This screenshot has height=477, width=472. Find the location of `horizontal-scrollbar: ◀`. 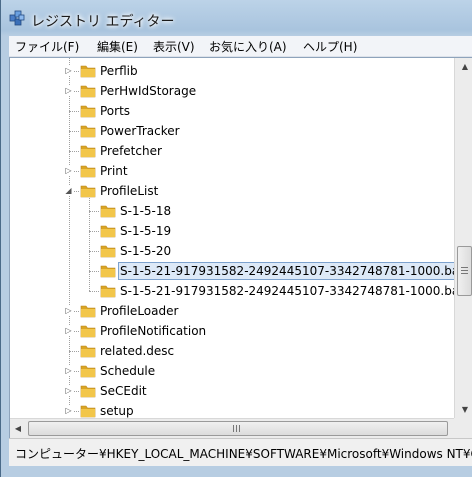

horizontal-scrollbar: ◀ is located at coordinates (232, 428).